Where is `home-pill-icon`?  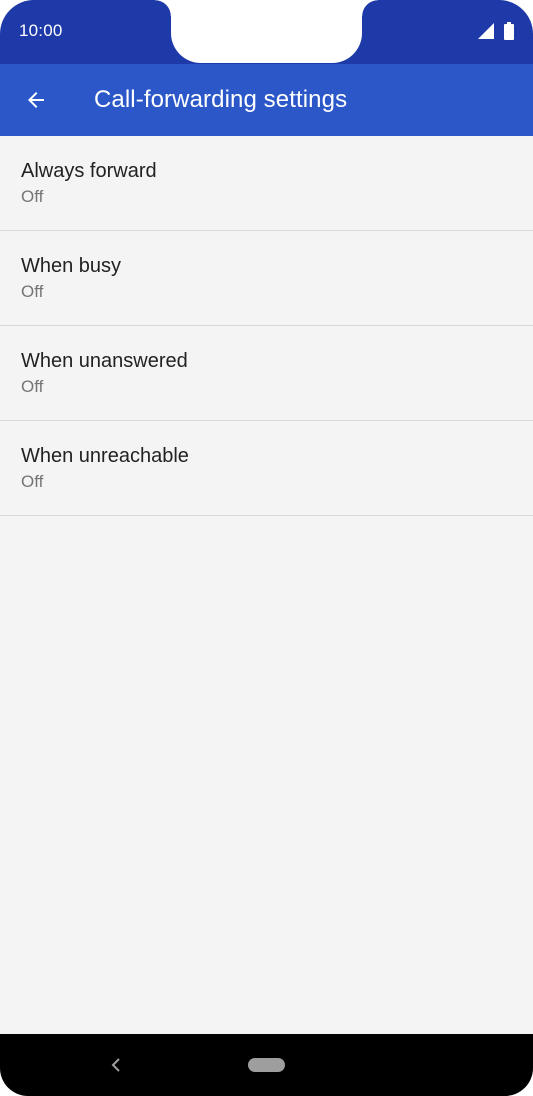 home-pill-icon is located at coordinates (266, 1065).